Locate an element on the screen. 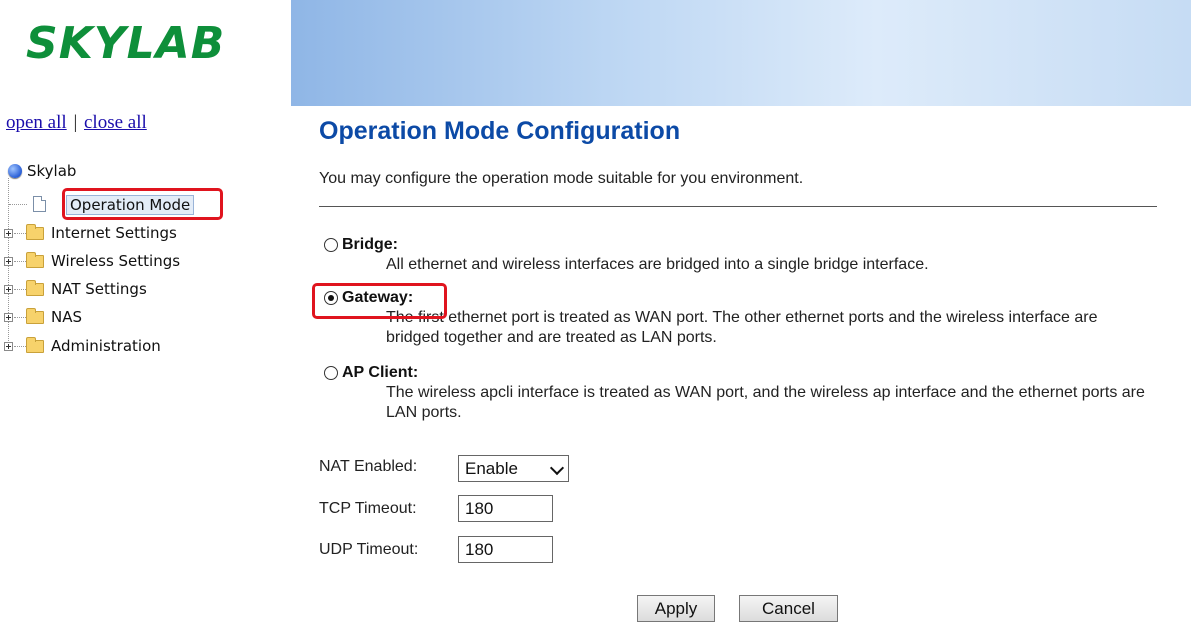  tcp-timeout-input: 180 is located at coordinates (505, 508).